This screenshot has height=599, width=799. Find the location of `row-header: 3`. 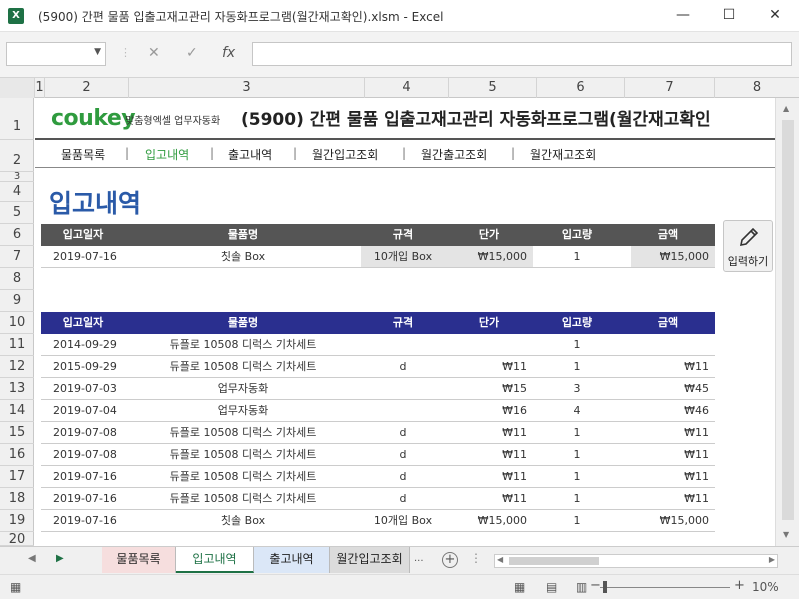

row-header: 3 is located at coordinates (17, 177).